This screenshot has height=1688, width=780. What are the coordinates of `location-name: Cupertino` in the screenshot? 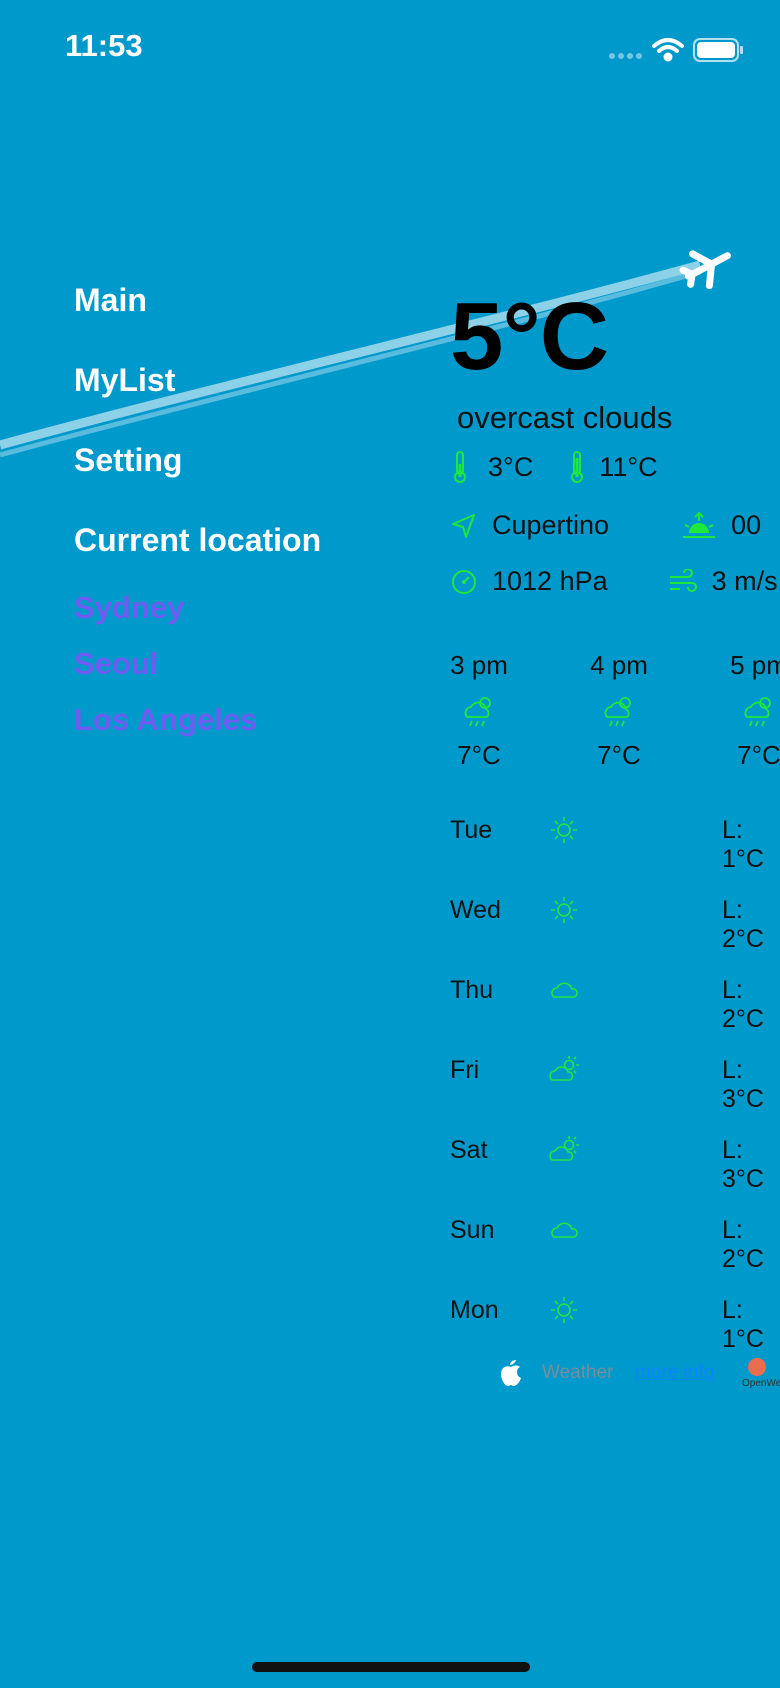 It's located at (551, 525).